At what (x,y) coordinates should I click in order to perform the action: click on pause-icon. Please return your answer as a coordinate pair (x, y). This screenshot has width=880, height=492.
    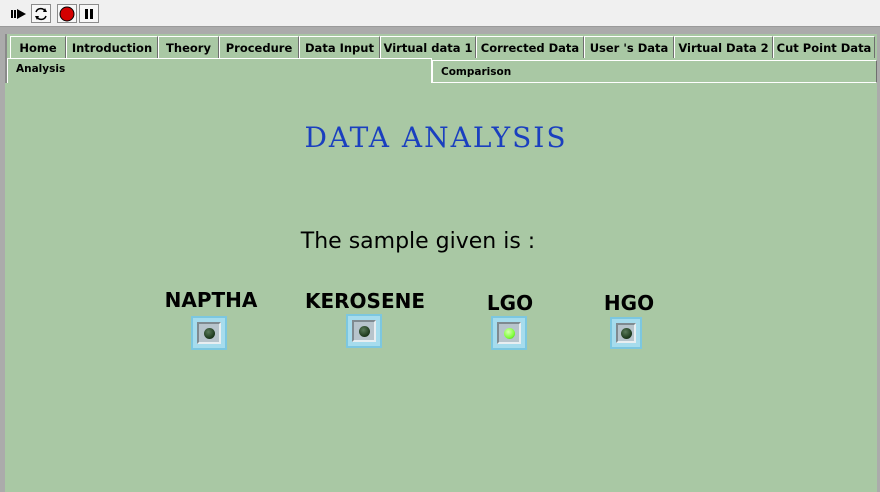
    Looking at the image, I should click on (89, 13).